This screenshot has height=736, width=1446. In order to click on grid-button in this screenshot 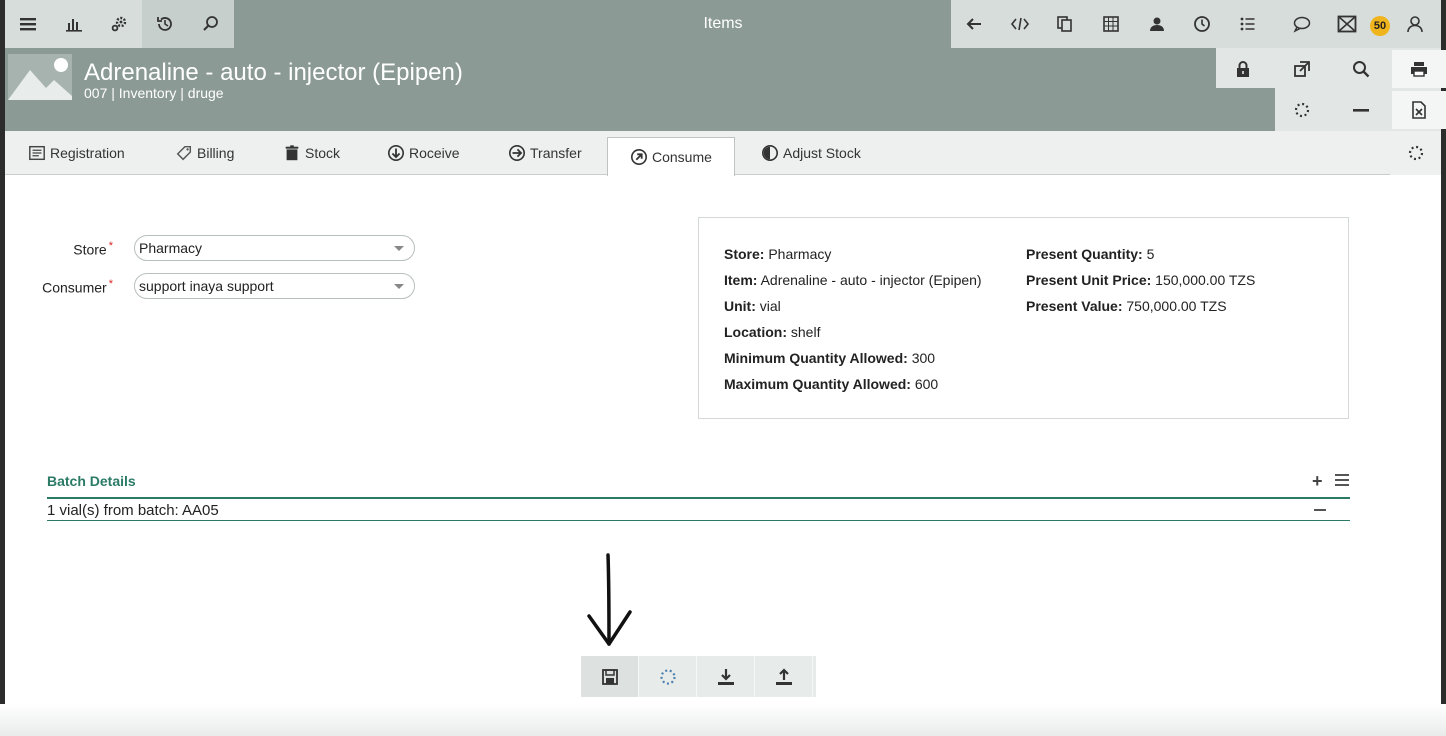, I will do `click(1111, 24)`.